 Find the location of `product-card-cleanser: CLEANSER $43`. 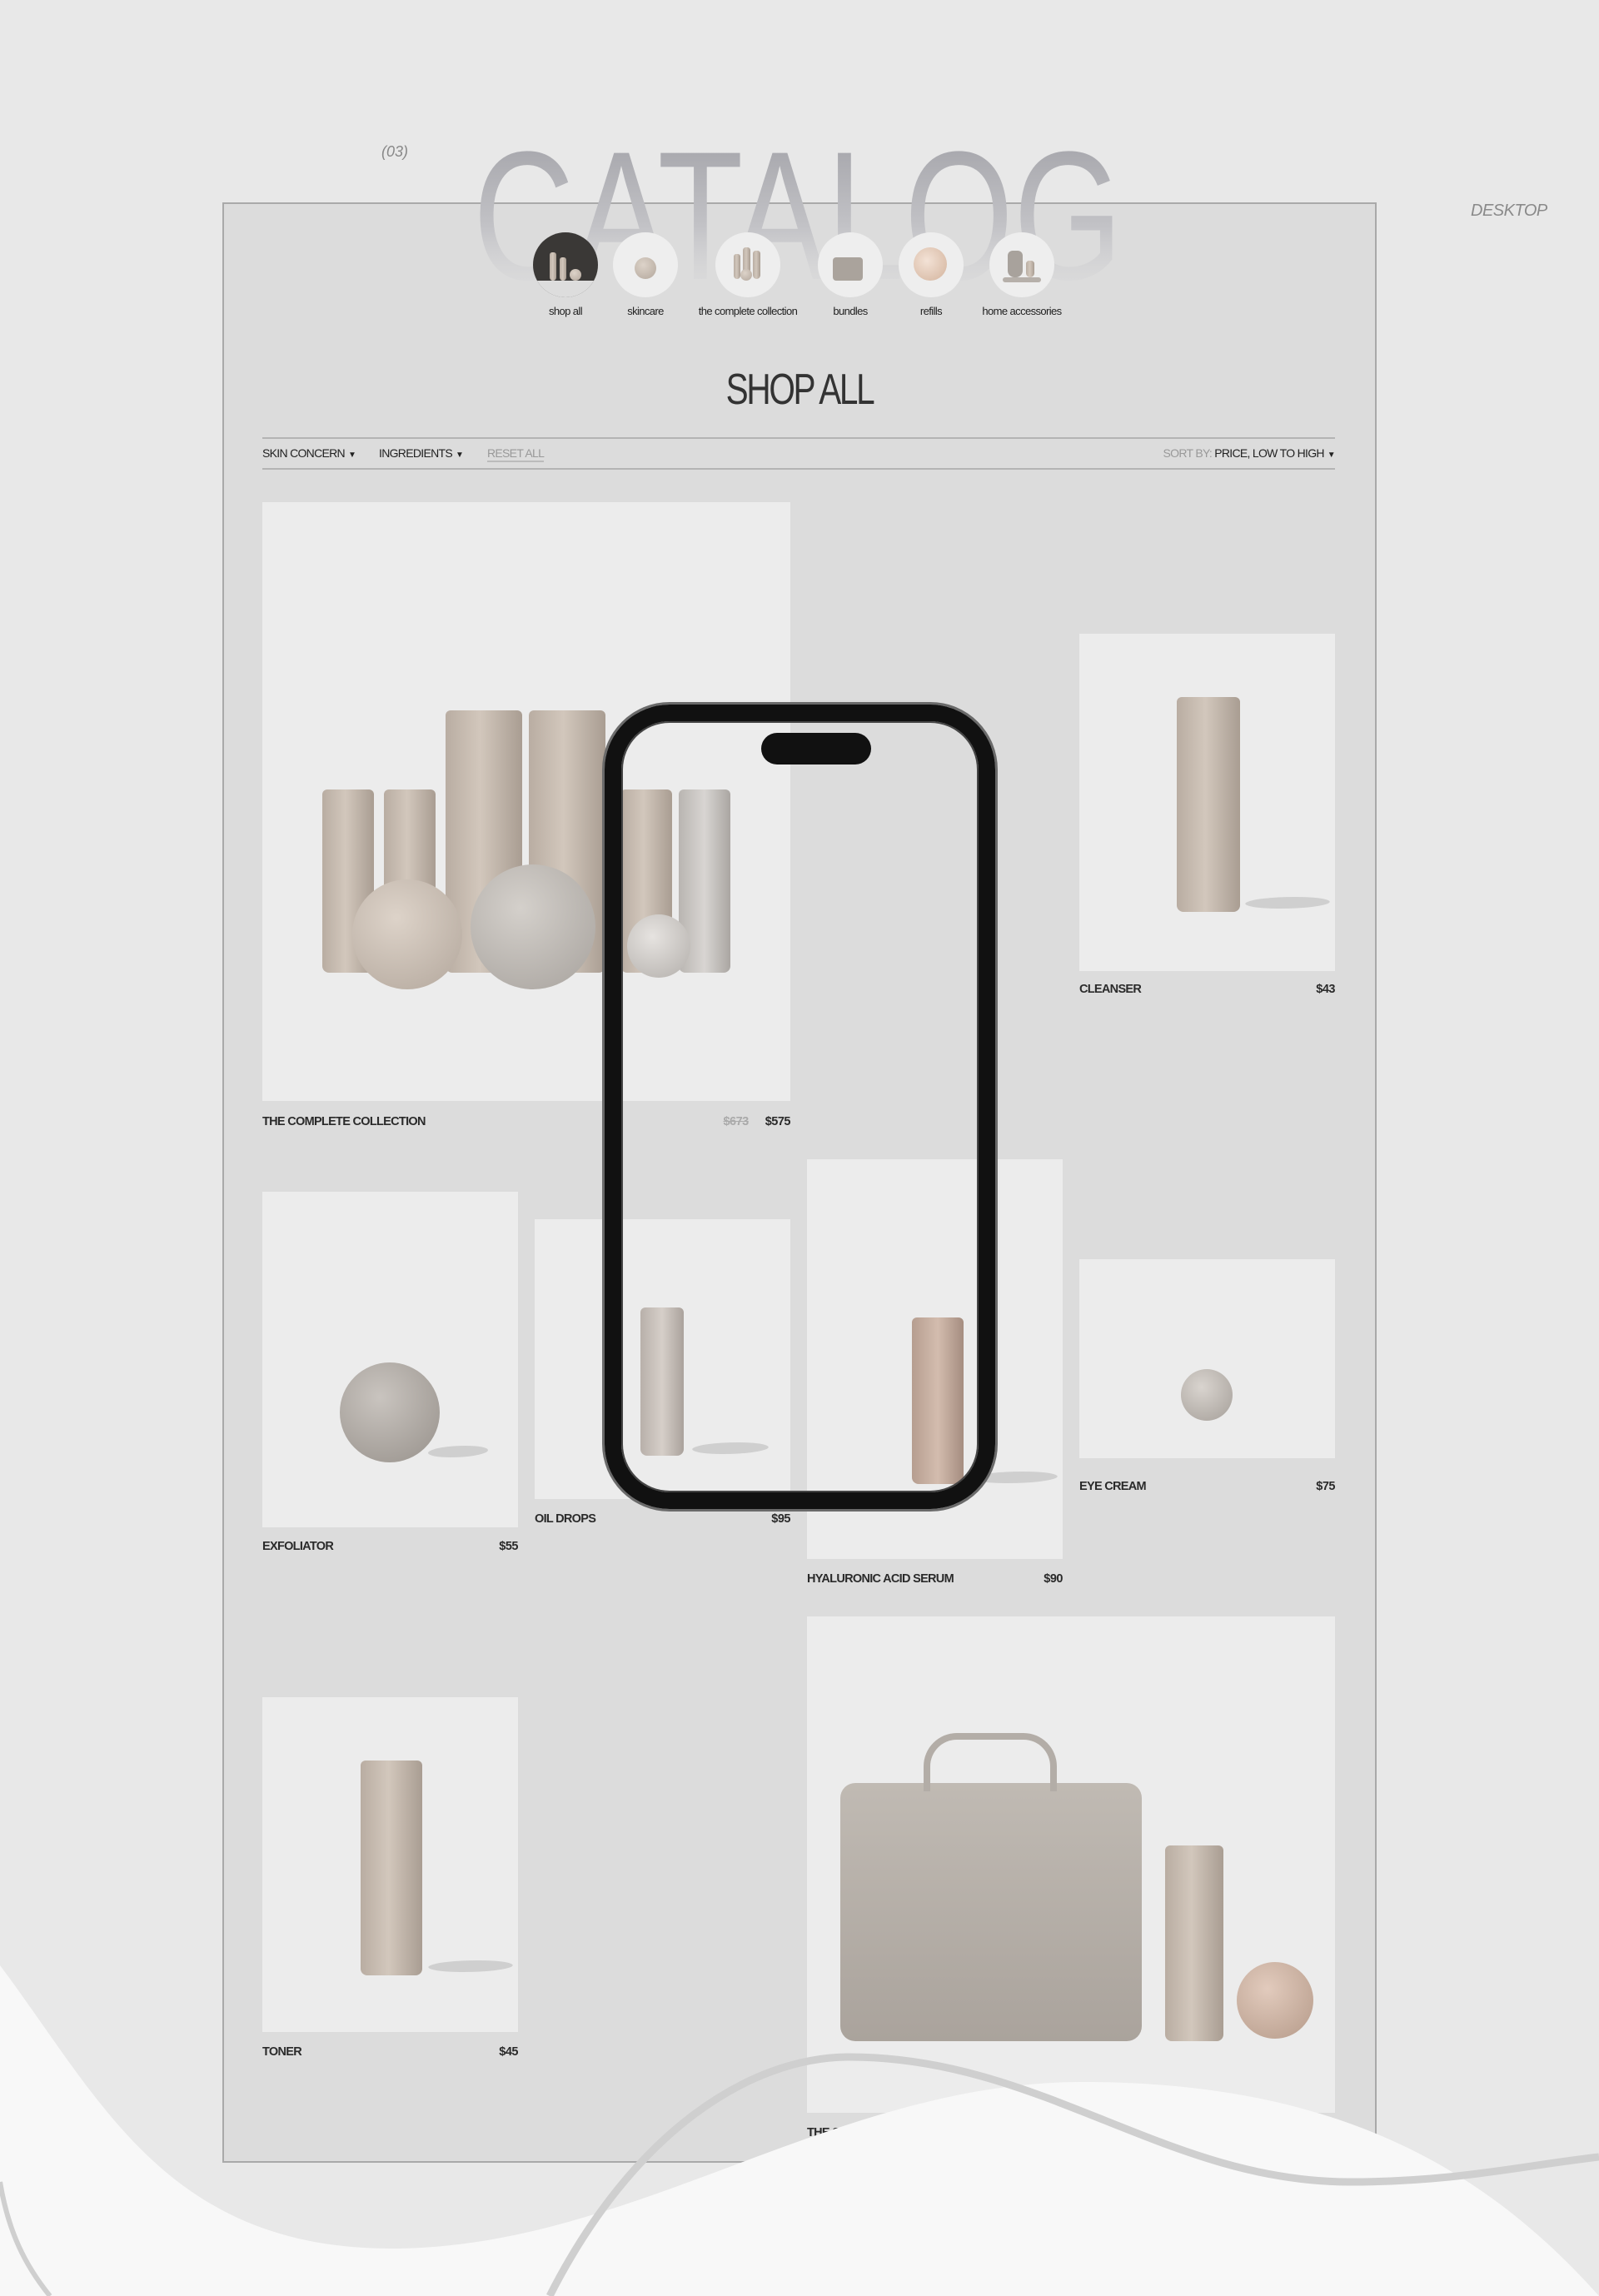

product-card-cleanser: CLEANSER $43 is located at coordinates (1207, 819).